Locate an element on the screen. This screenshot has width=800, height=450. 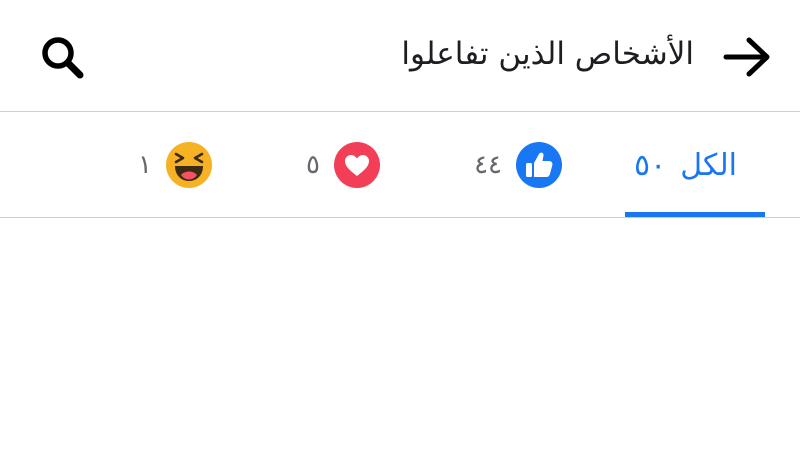
tab-like-count: ٤٤ is located at coordinates (488, 165).